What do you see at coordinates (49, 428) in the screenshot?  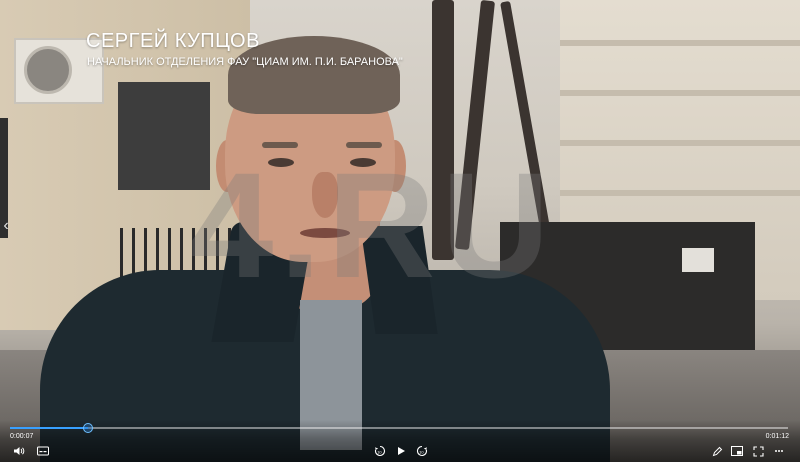 I see `progress-fill` at bounding box center [49, 428].